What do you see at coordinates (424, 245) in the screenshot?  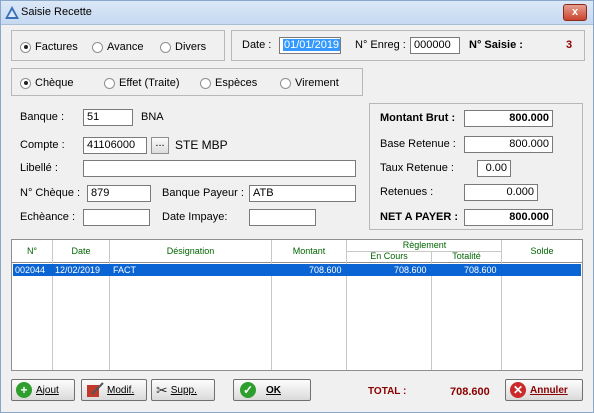 I see `col-header-reglement: Règlement` at bounding box center [424, 245].